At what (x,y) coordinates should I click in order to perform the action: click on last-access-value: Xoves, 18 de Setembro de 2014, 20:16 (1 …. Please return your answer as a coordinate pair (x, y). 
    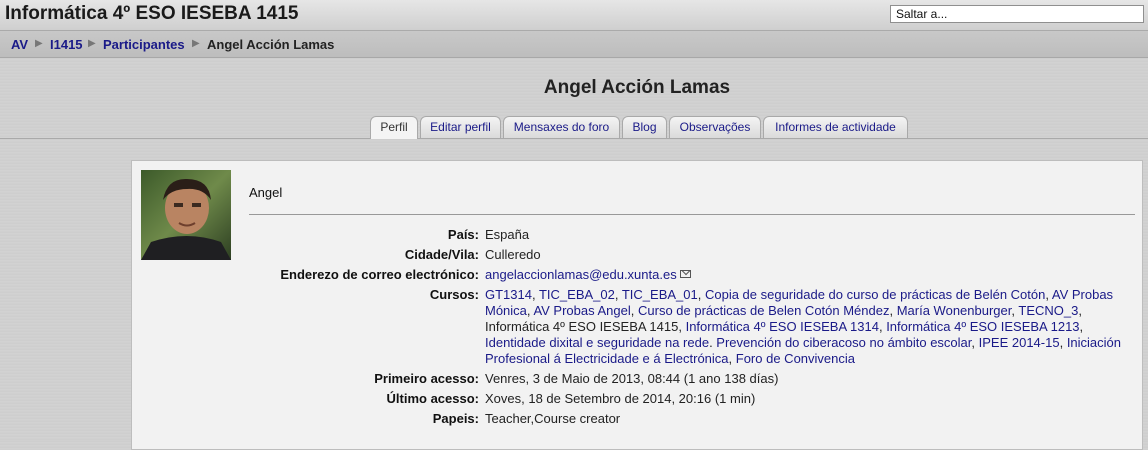
    Looking at the image, I should click on (620, 398).